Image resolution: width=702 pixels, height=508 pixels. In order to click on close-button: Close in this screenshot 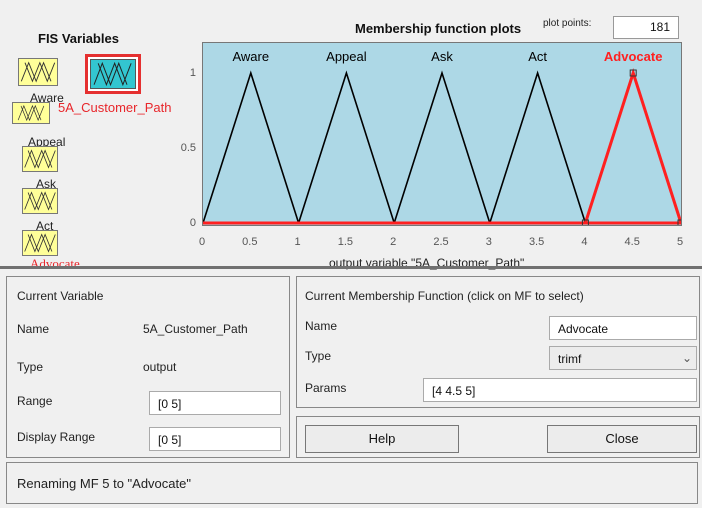, I will do `click(622, 439)`.